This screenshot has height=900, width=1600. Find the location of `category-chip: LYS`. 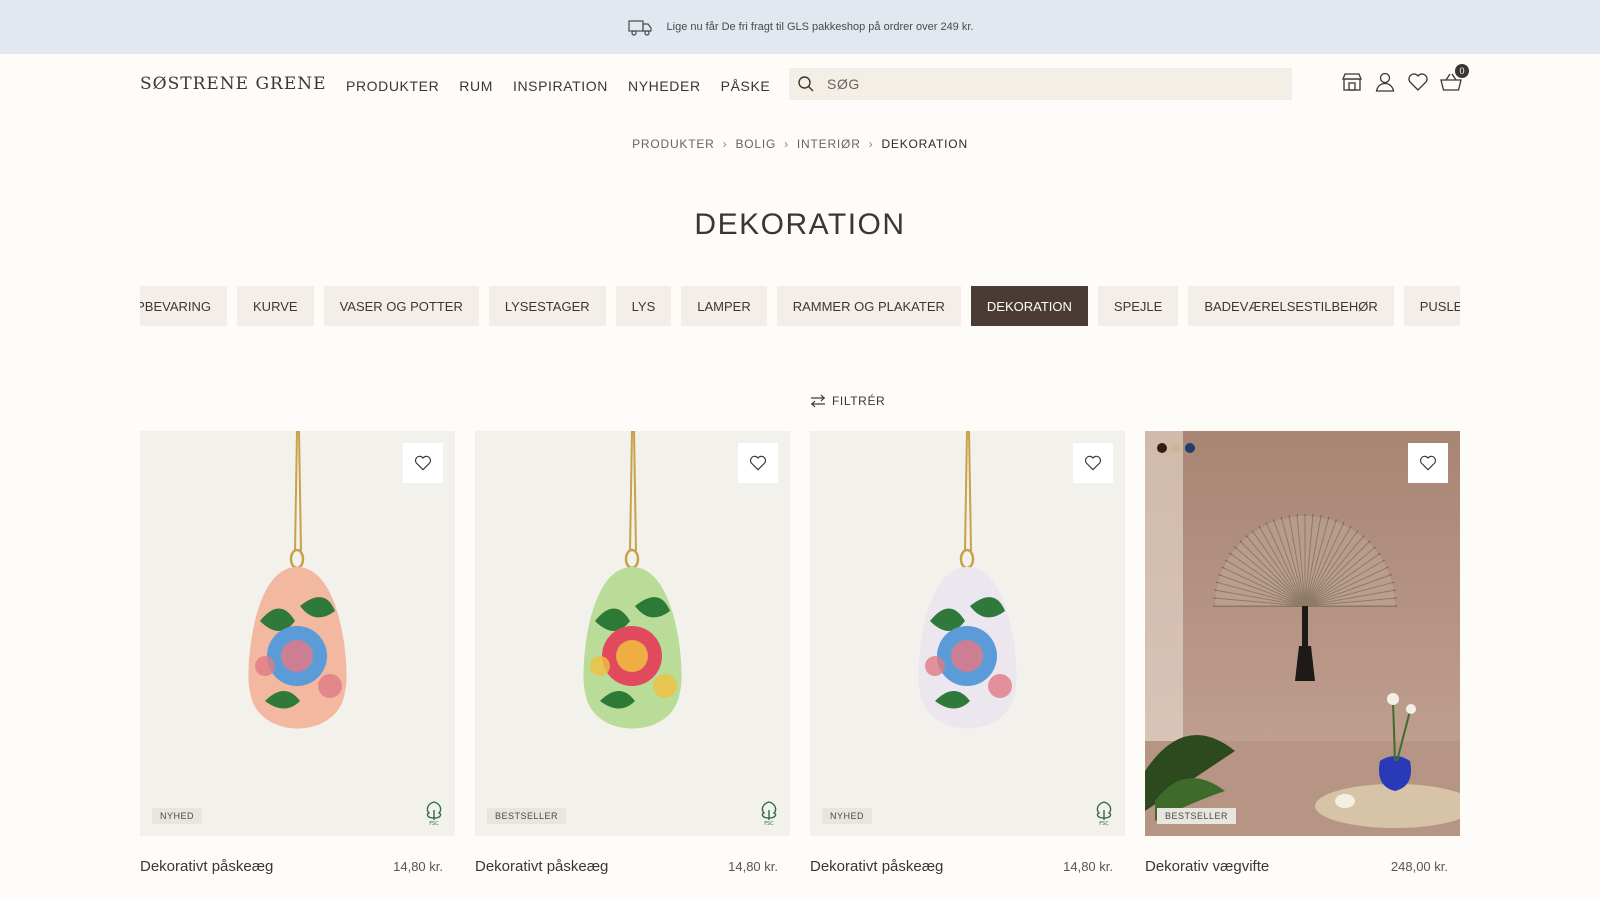

category-chip: LYS is located at coordinates (643, 306).